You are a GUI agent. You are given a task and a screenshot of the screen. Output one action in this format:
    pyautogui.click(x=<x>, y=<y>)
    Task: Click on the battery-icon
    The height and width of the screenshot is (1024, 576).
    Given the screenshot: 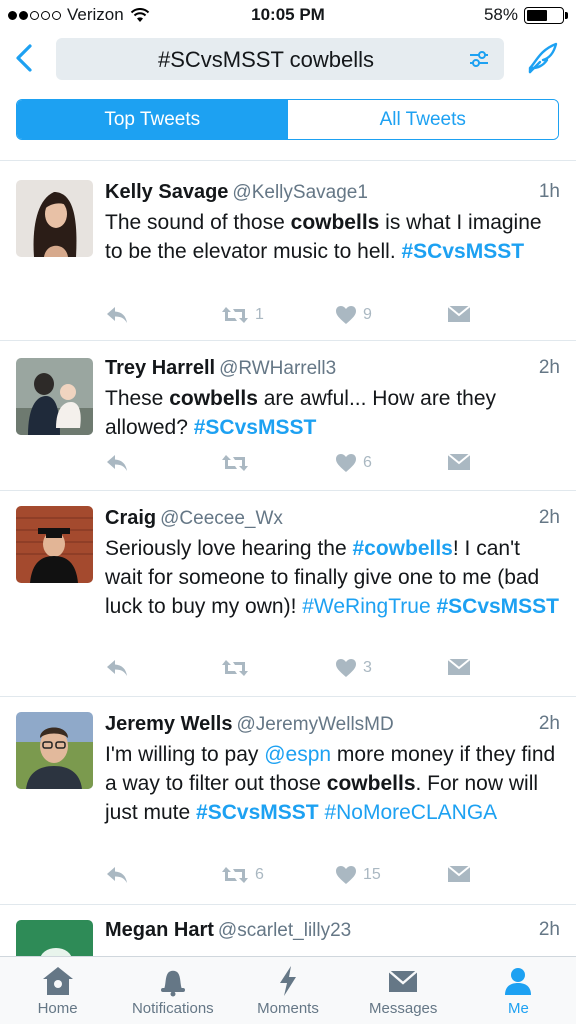 What is the action you would take?
    pyautogui.click(x=546, y=15)
    